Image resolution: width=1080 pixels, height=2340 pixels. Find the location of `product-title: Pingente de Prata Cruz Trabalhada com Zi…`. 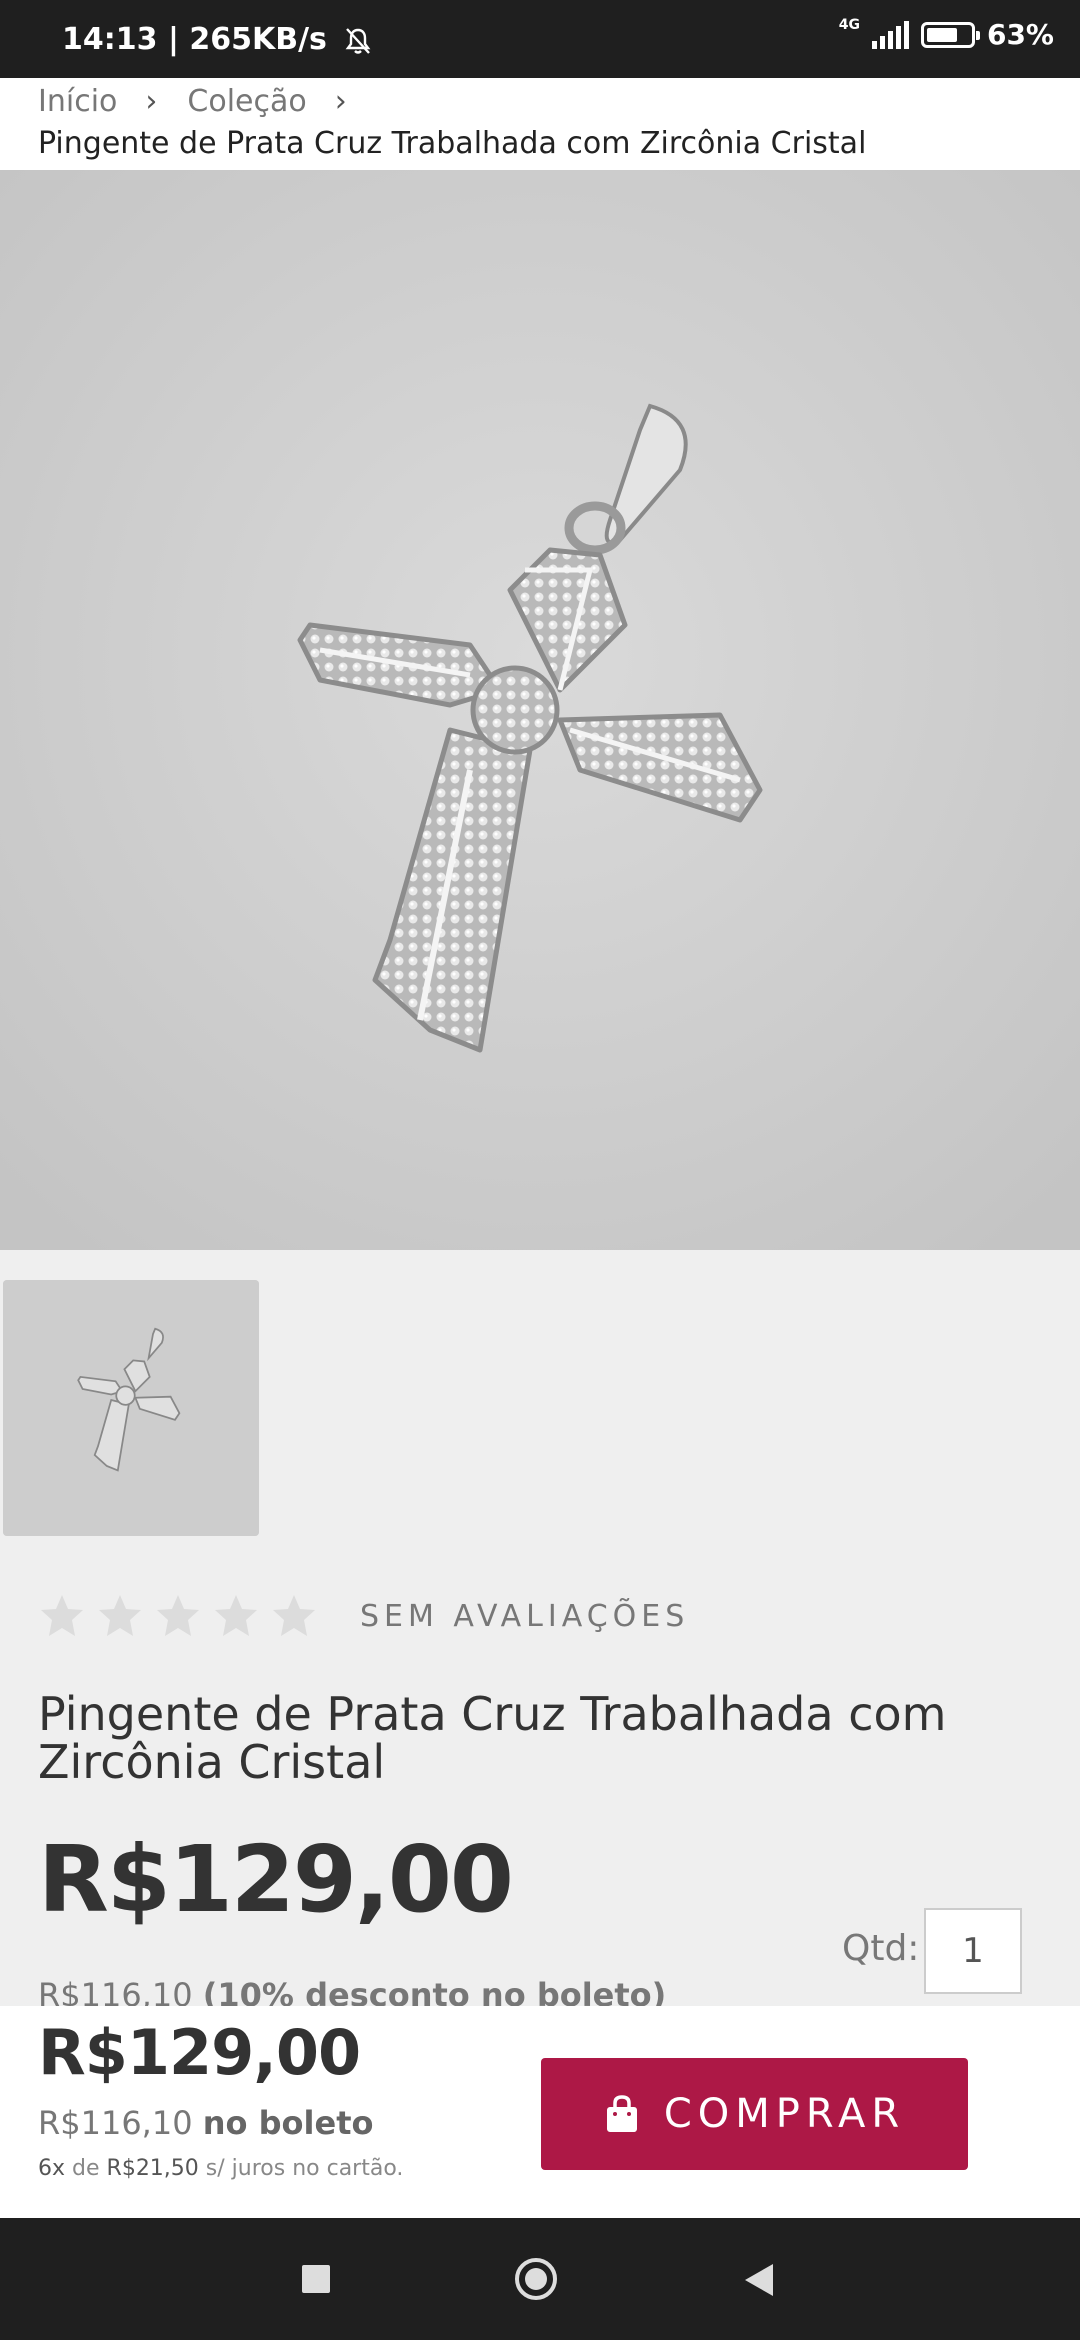

product-title: Pingente de Prata Cruz Trabalhada com Zi… is located at coordinates (492, 1738).